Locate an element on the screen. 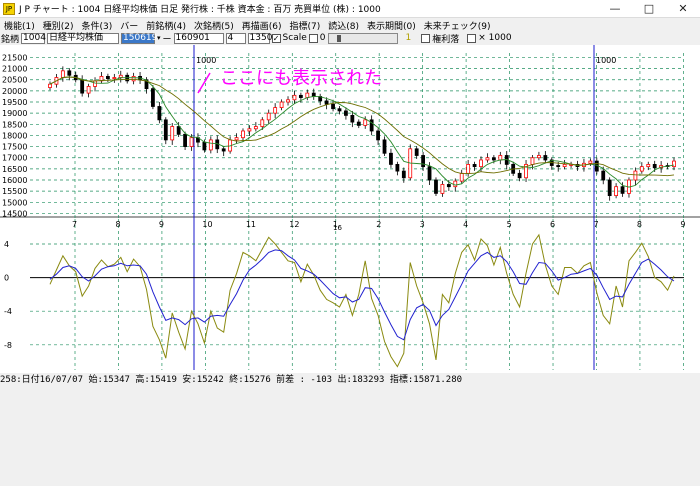 Image resolution: width=700 pixels, height=486 pixels. price-tick-label: 17500 is located at coordinates (14, 147).